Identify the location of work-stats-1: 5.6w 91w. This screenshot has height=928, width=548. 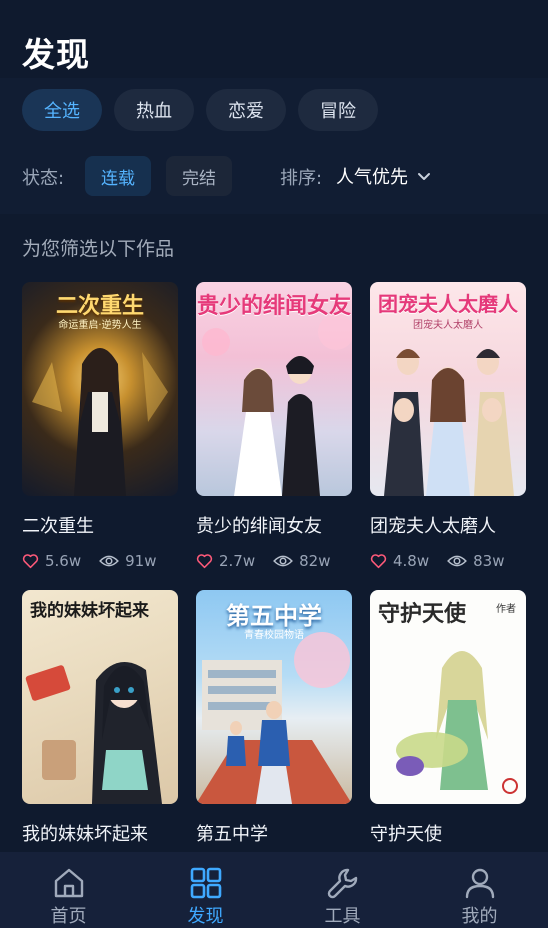
(100, 561).